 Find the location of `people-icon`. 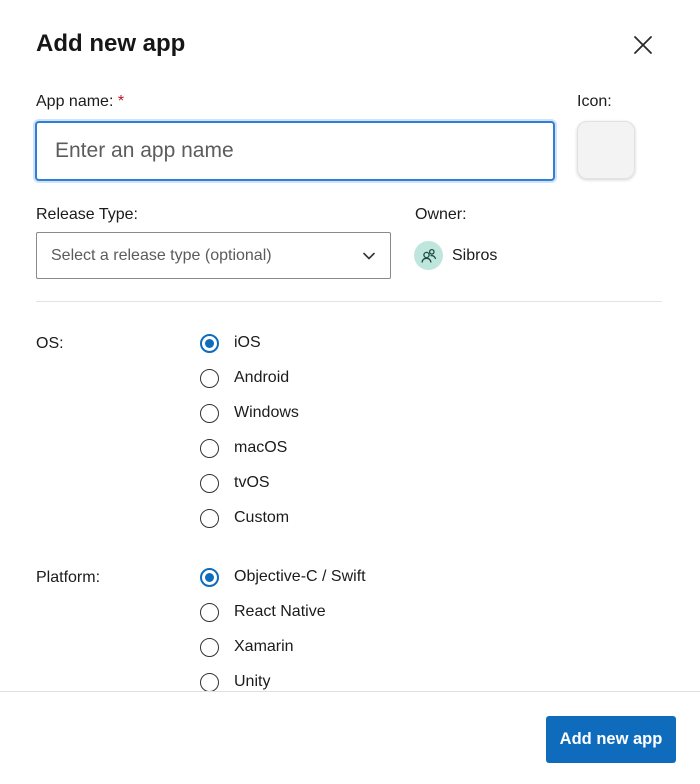

people-icon is located at coordinates (428, 255).